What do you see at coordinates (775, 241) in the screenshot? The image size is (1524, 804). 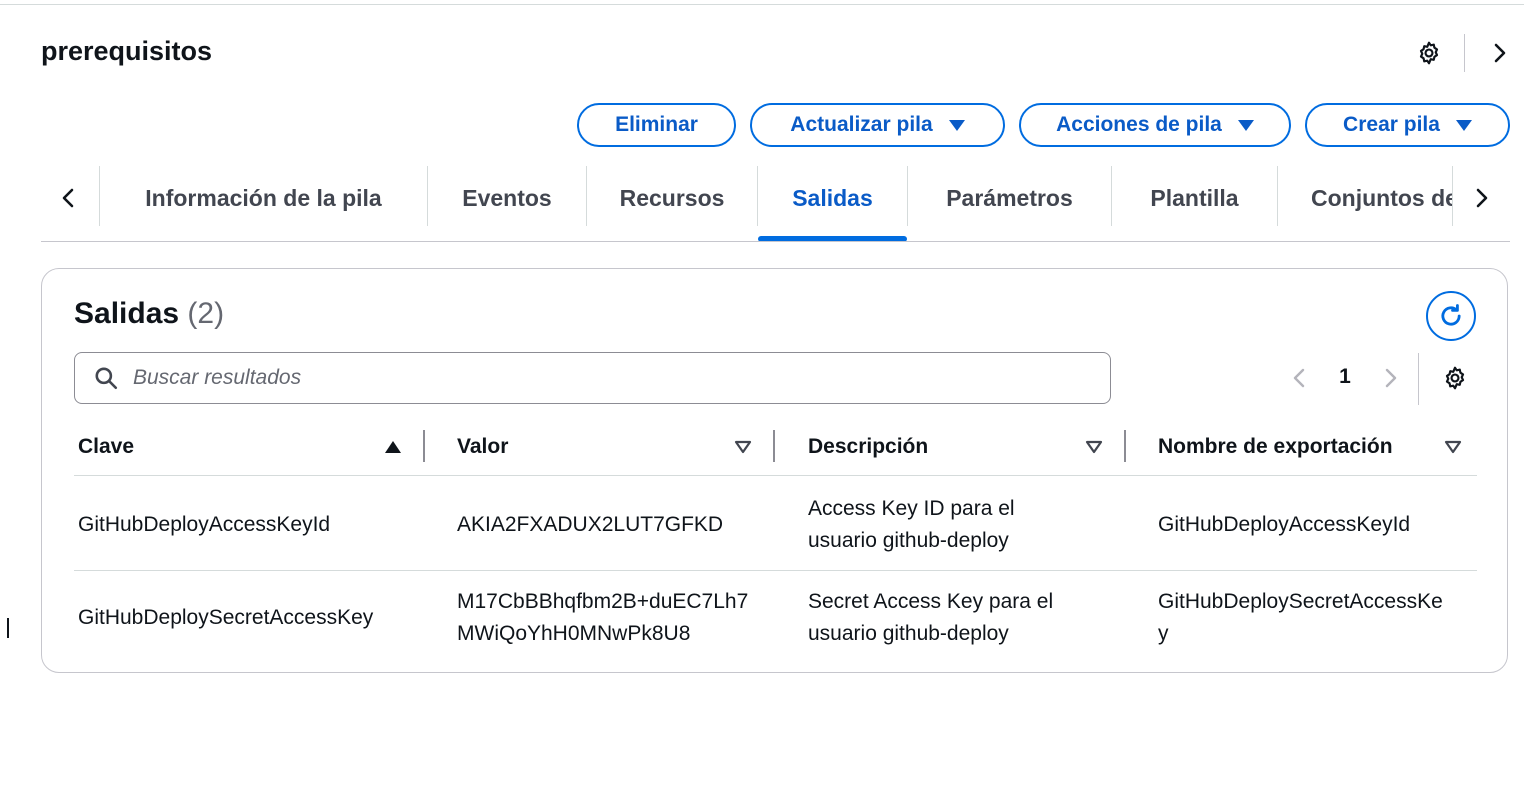 I see `tabs-divider` at bounding box center [775, 241].